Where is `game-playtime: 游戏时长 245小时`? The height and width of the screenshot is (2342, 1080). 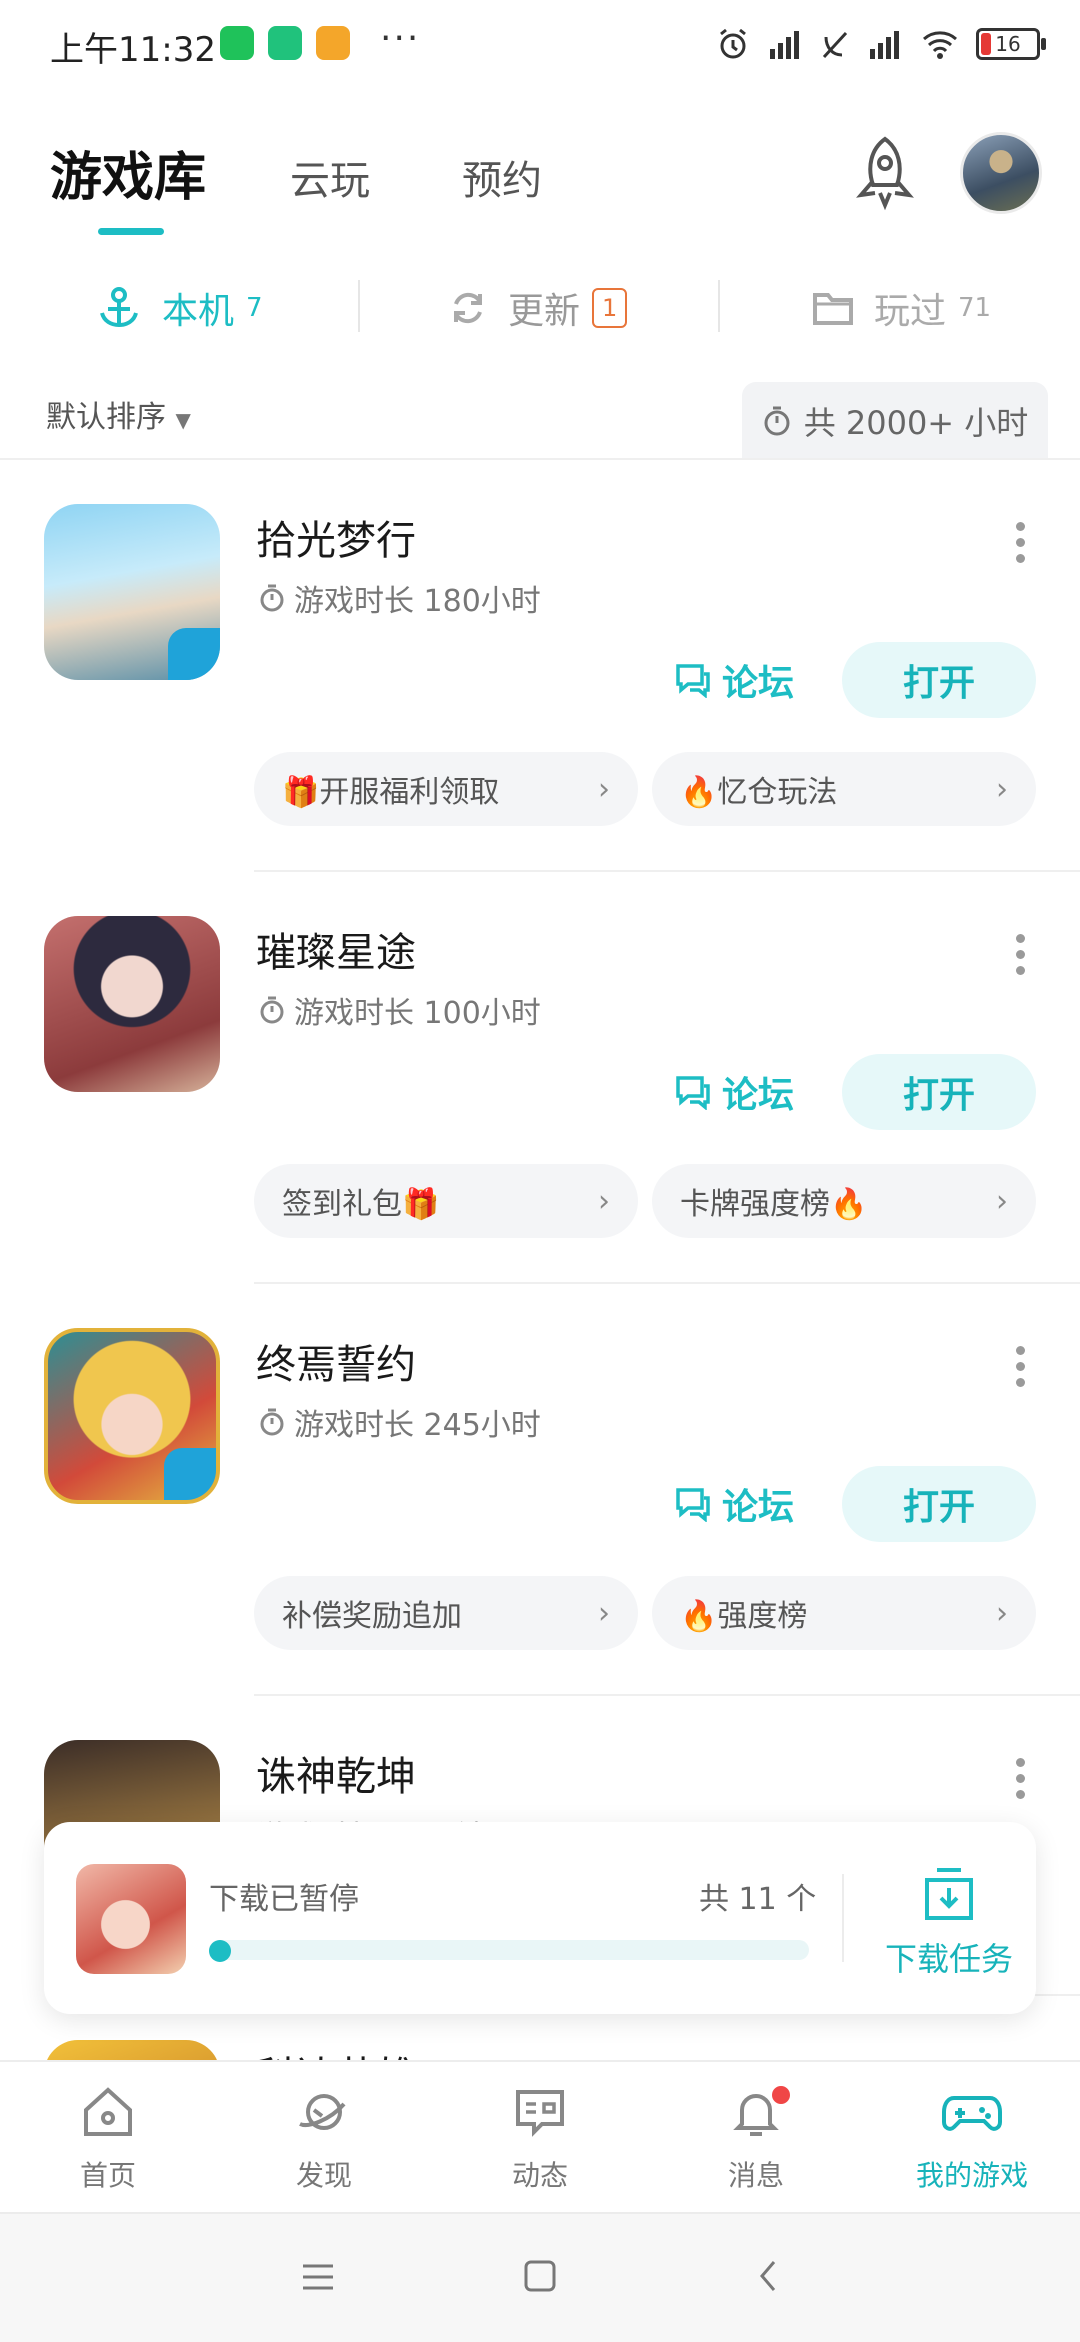 game-playtime: 游戏时长 245小时 is located at coordinates (399, 1422).